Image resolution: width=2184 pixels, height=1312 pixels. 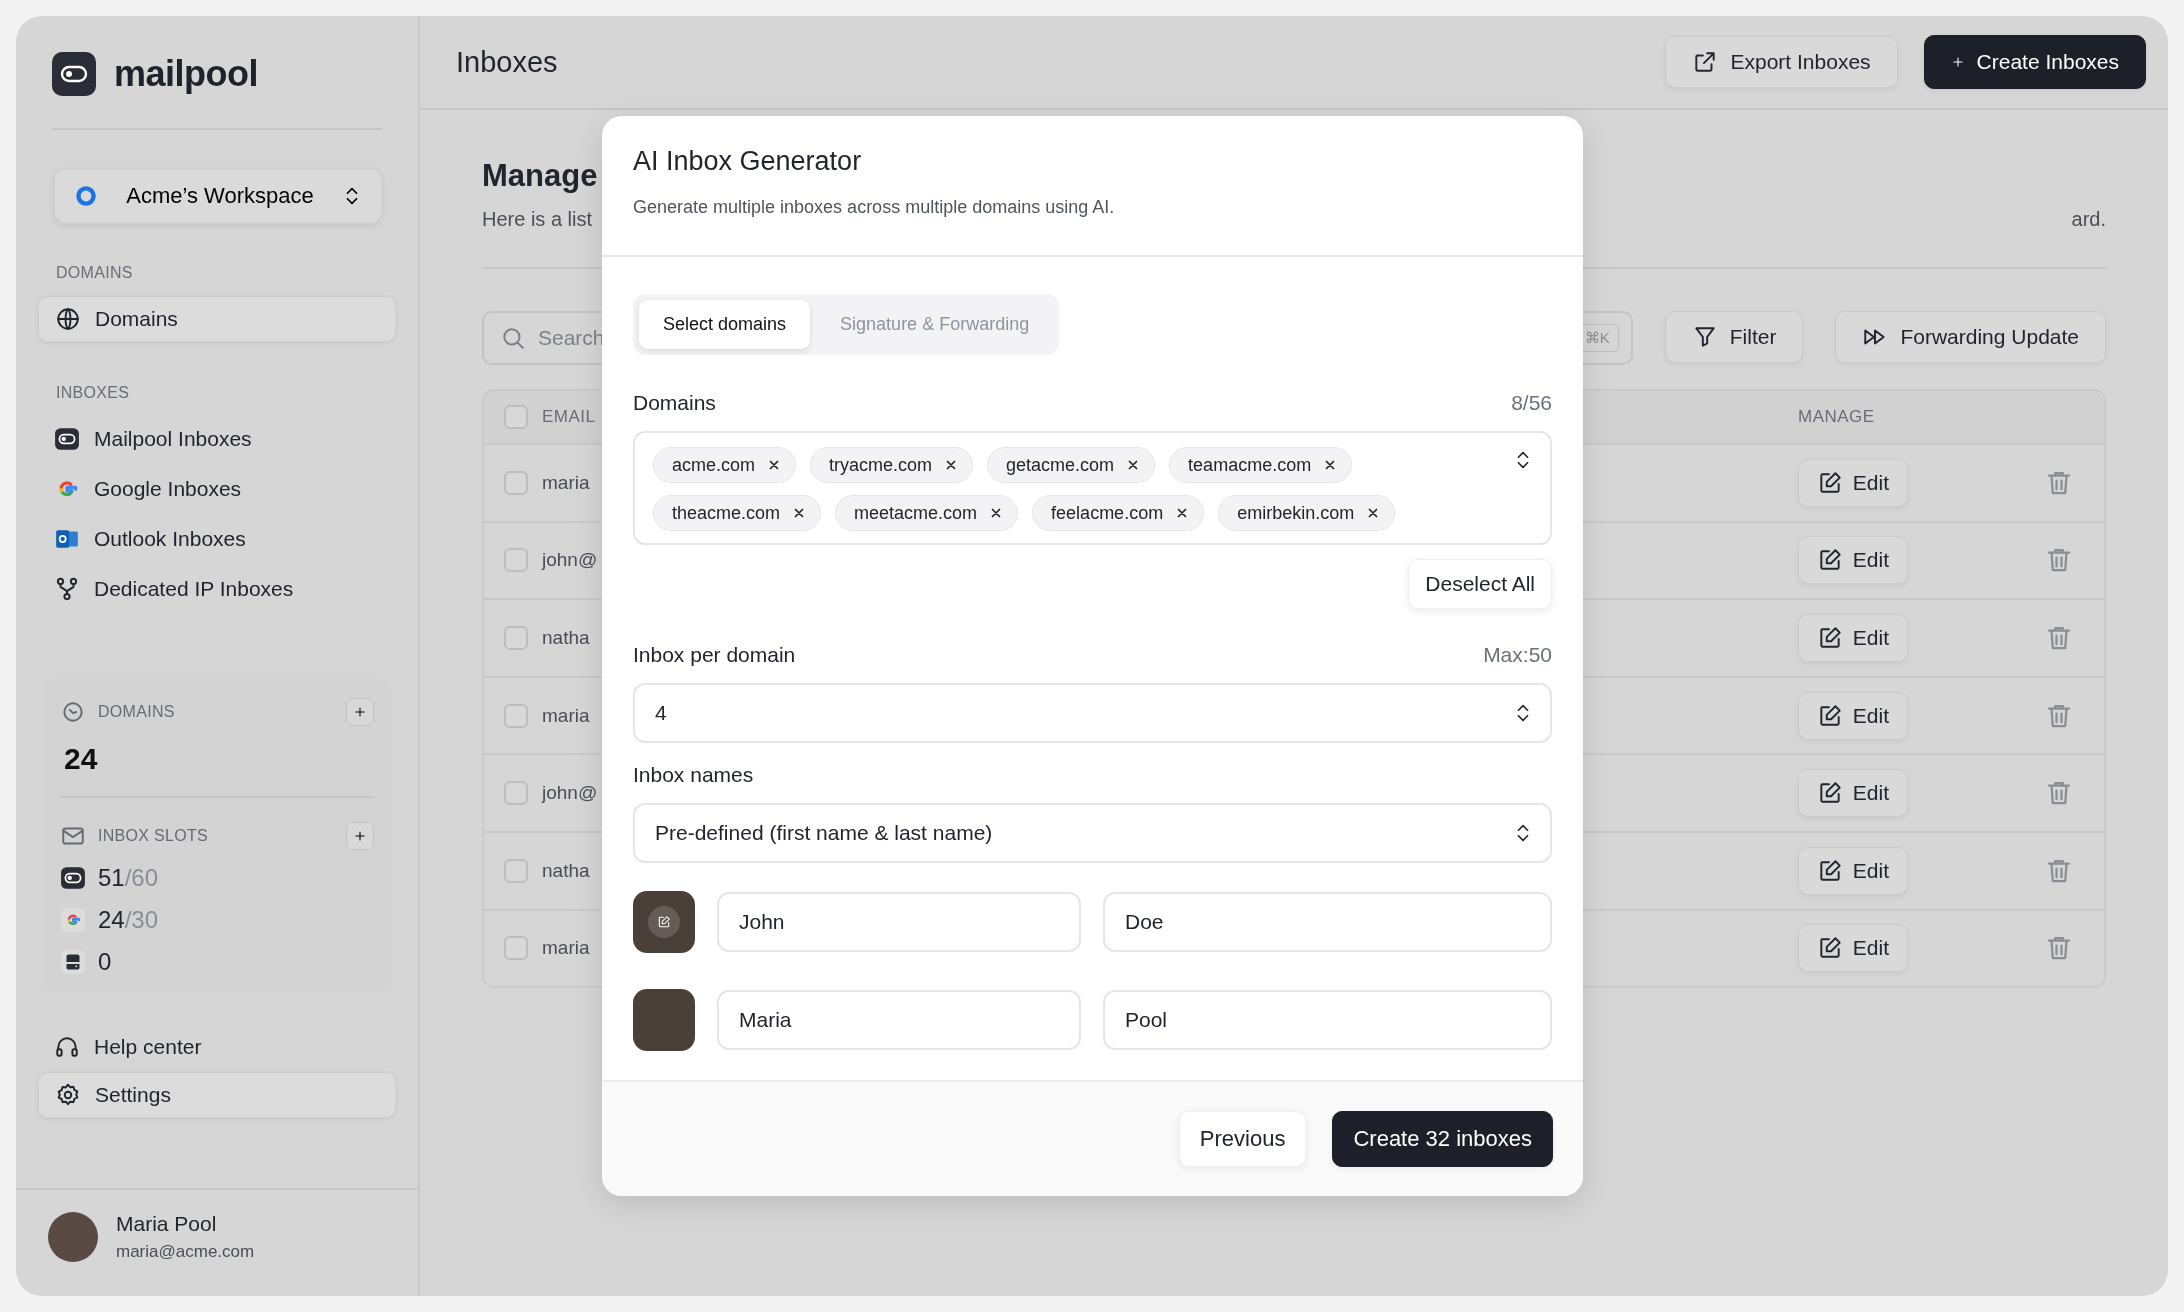 What do you see at coordinates (714, 655) in the screenshot?
I see `field-label: Inbox per domain` at bounding box center [714, 655].